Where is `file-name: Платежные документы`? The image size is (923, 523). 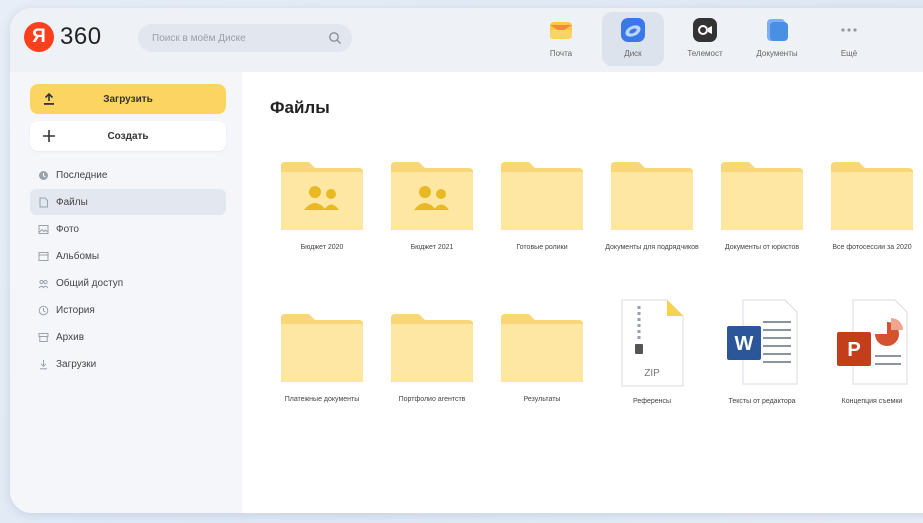
file-name: Платежные документы is located at coordinates (322, 399).